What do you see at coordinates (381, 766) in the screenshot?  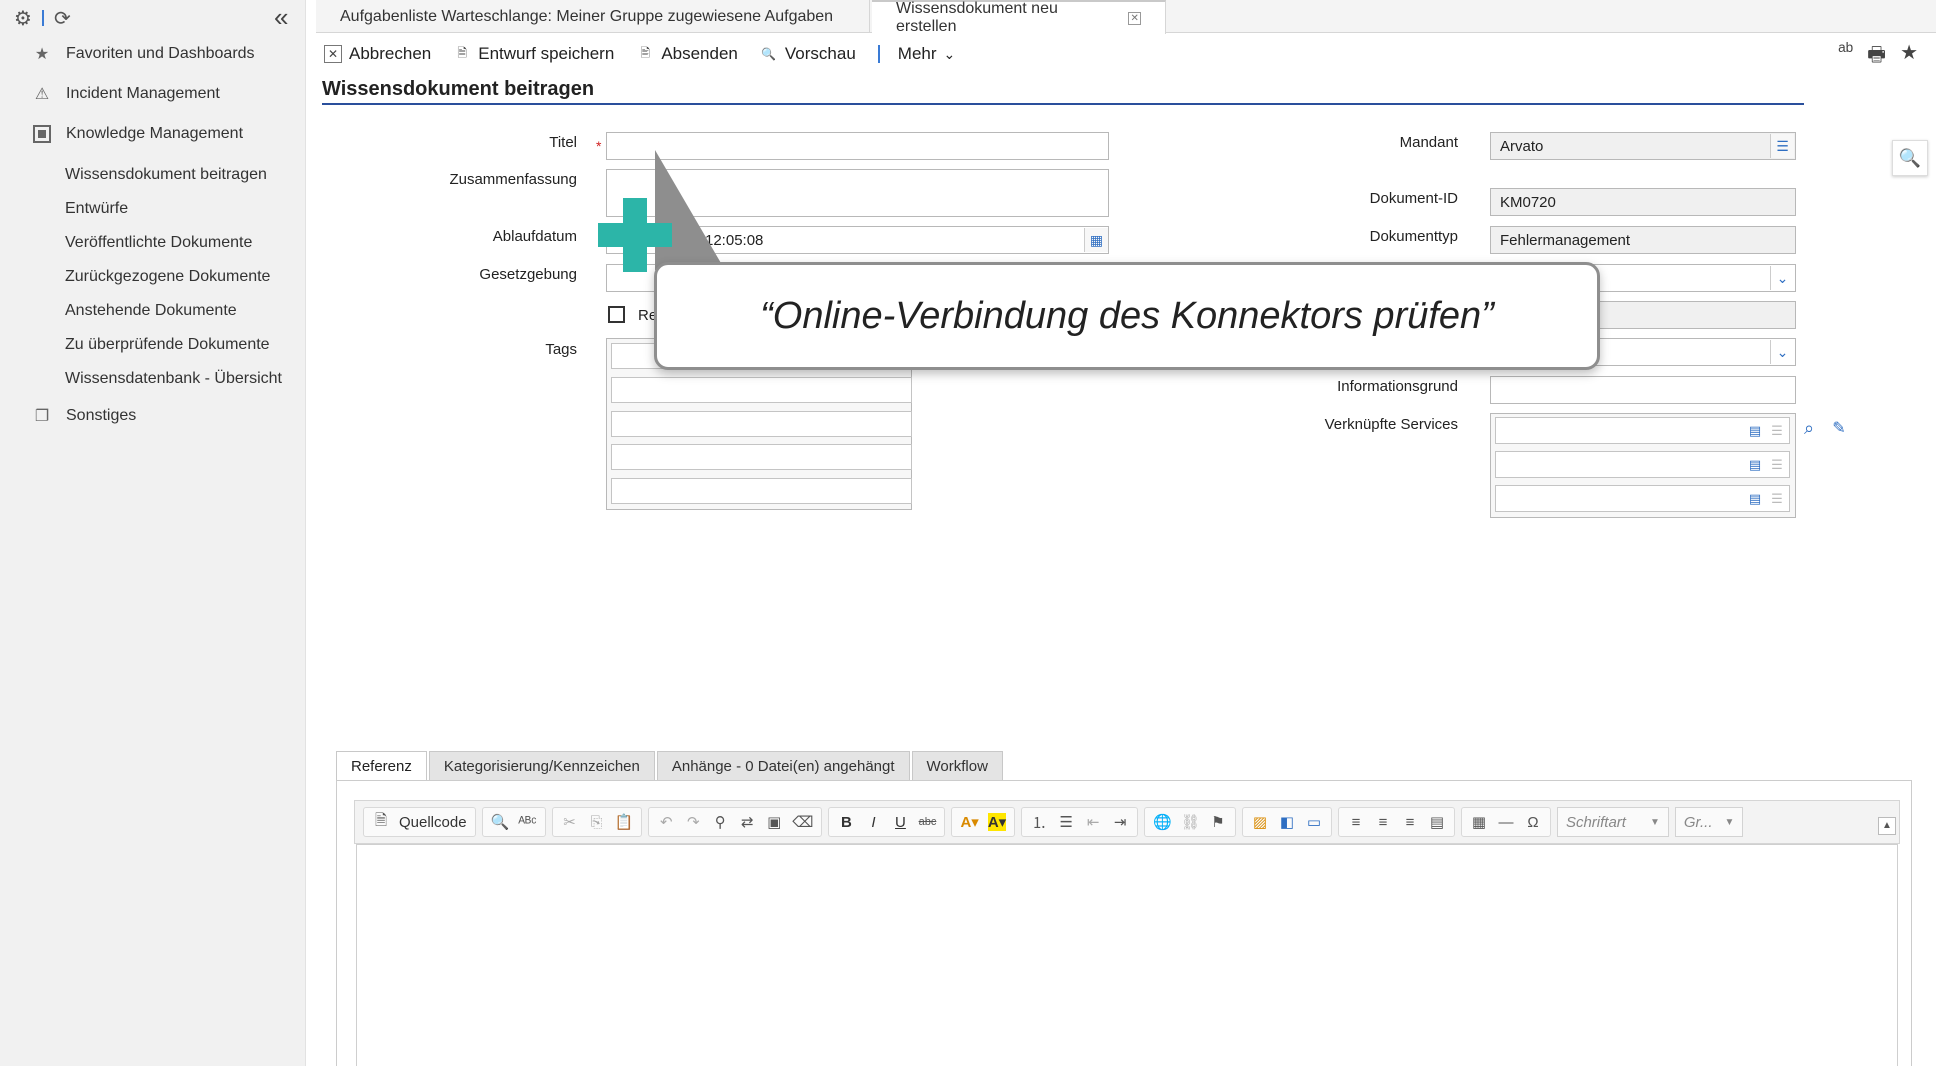 I see `tab-reference: Referenz` at bounding box center [381, 766].